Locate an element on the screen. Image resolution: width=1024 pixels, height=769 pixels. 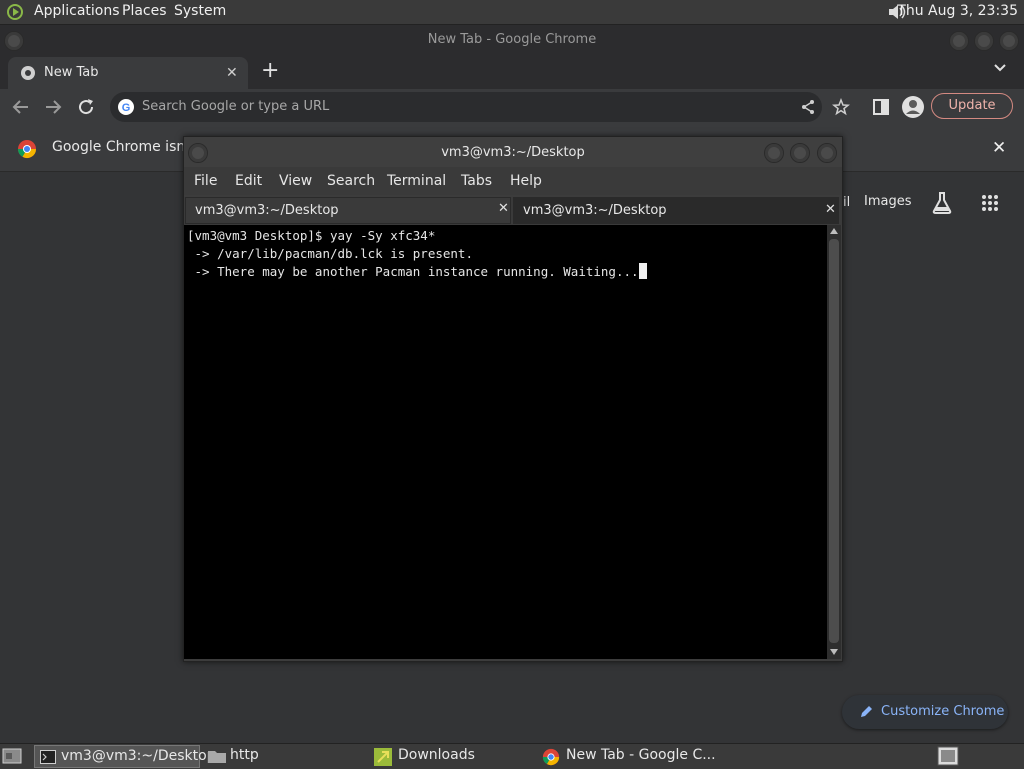
menu-view: View is located at coordinates (295, 181).